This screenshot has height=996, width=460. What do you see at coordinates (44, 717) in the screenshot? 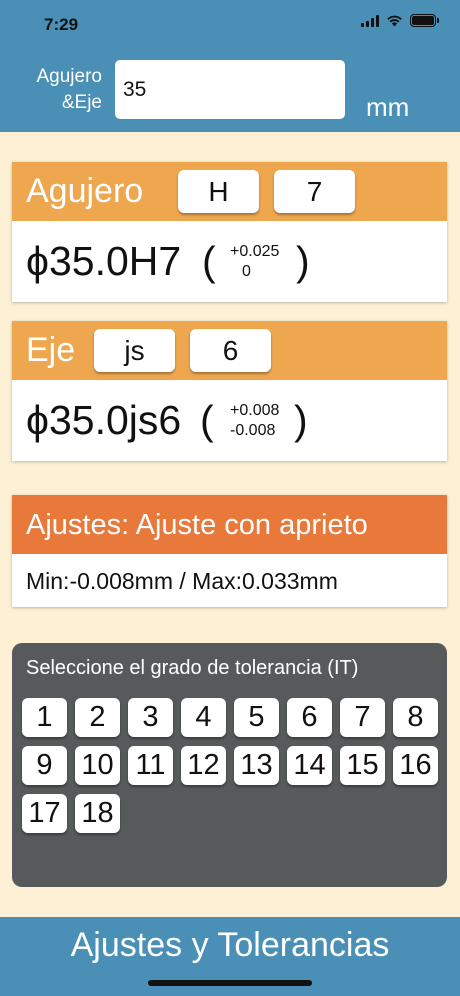
I see `it-grade-button: 1` at bounding box center [44, 717].